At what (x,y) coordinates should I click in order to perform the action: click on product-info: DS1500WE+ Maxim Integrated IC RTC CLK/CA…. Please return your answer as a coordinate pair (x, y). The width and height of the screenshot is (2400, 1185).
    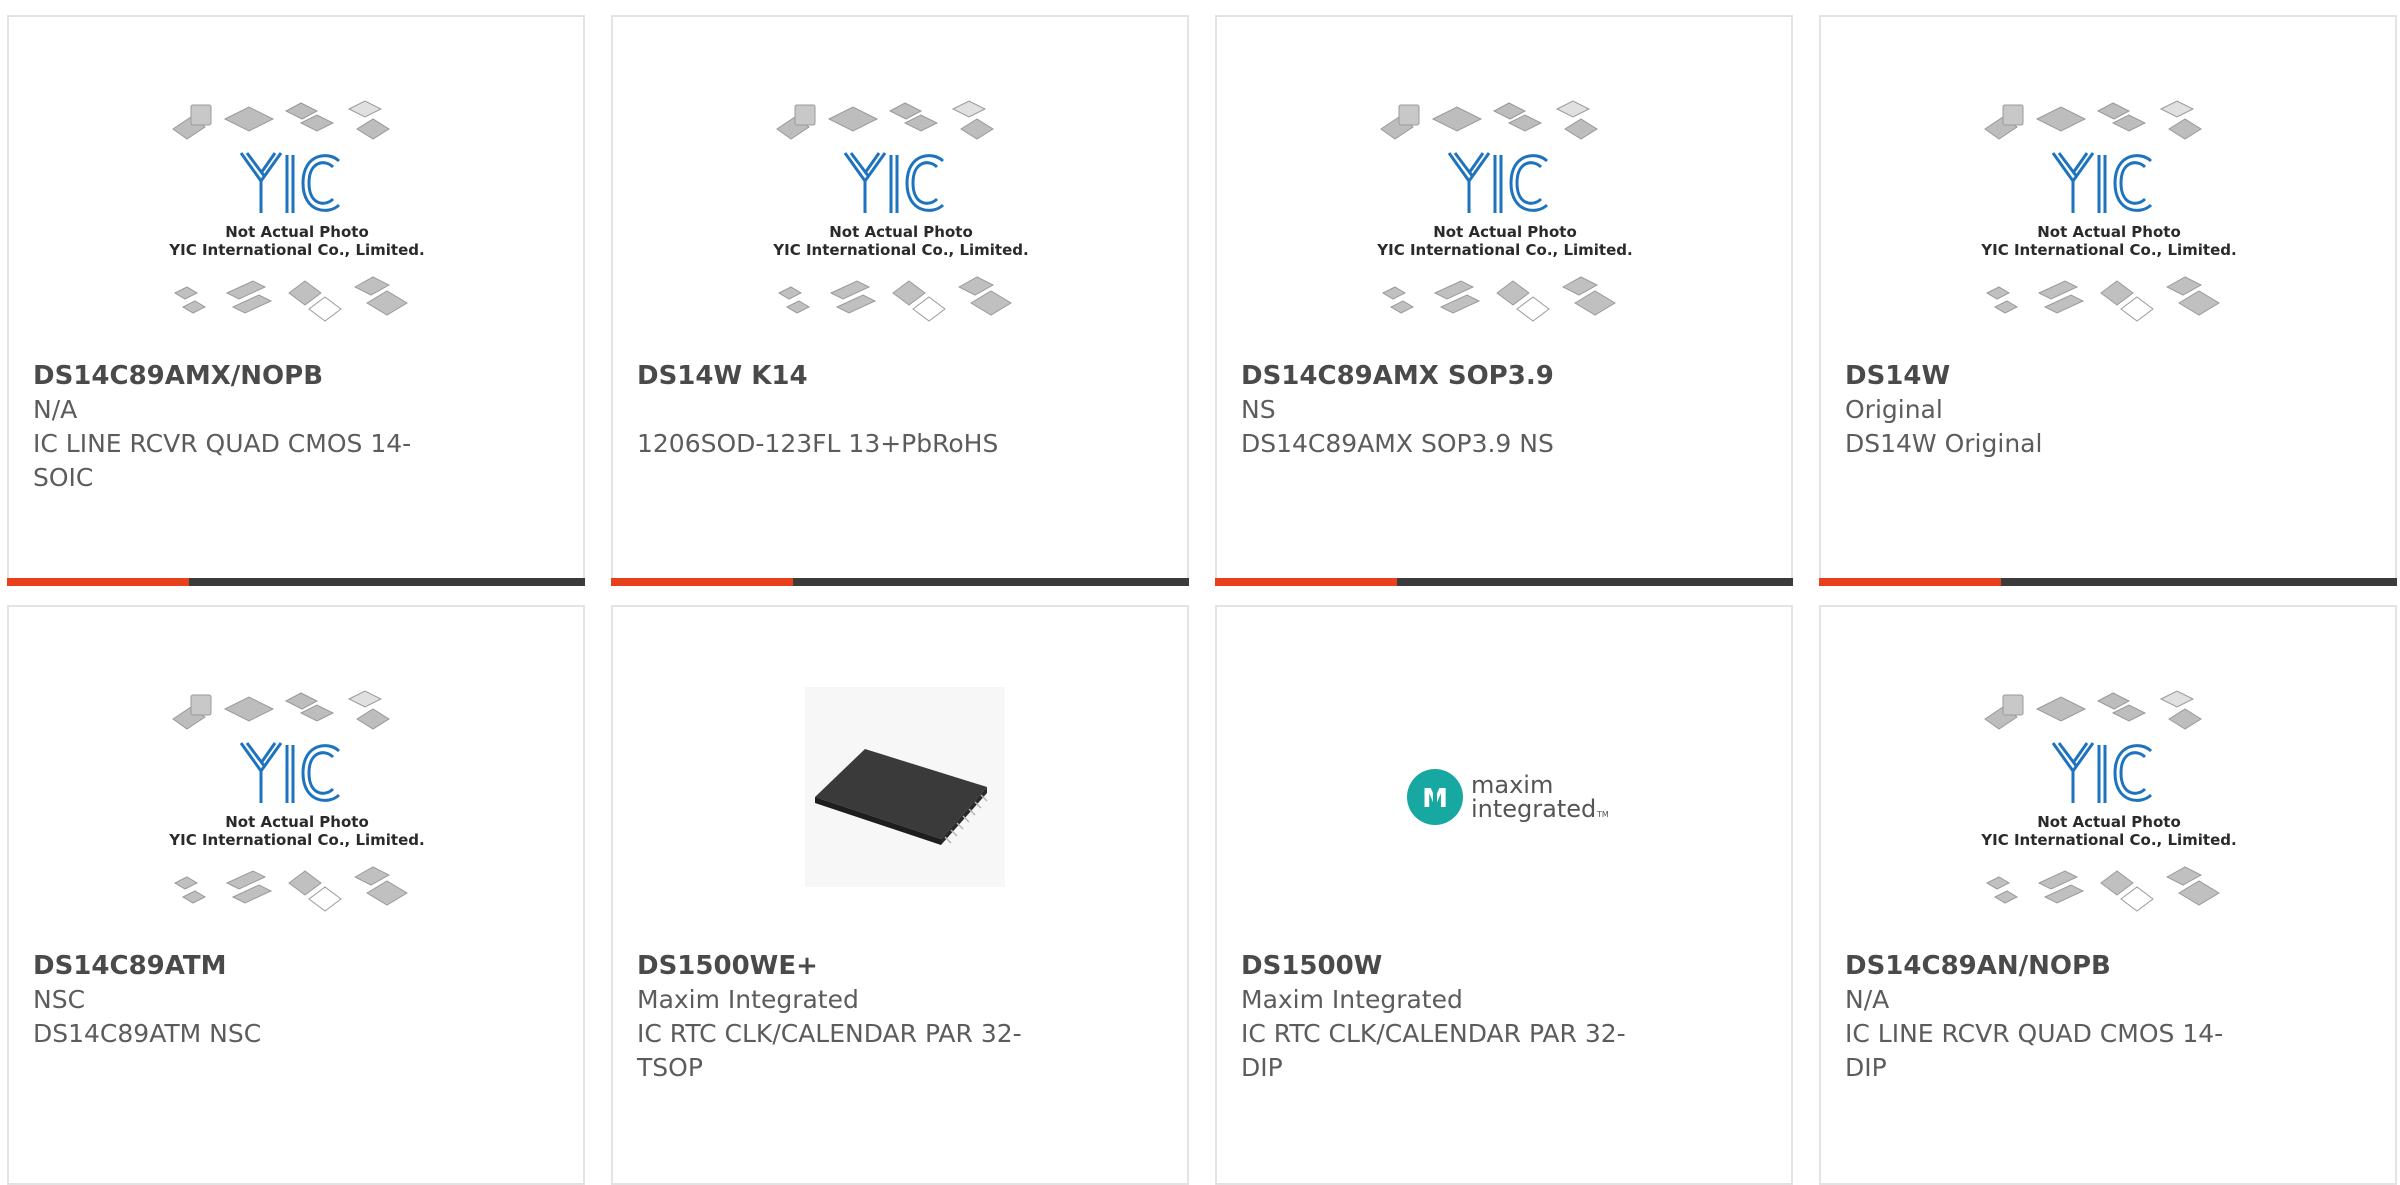
    Looking at the image, I should click on (852, 1017).